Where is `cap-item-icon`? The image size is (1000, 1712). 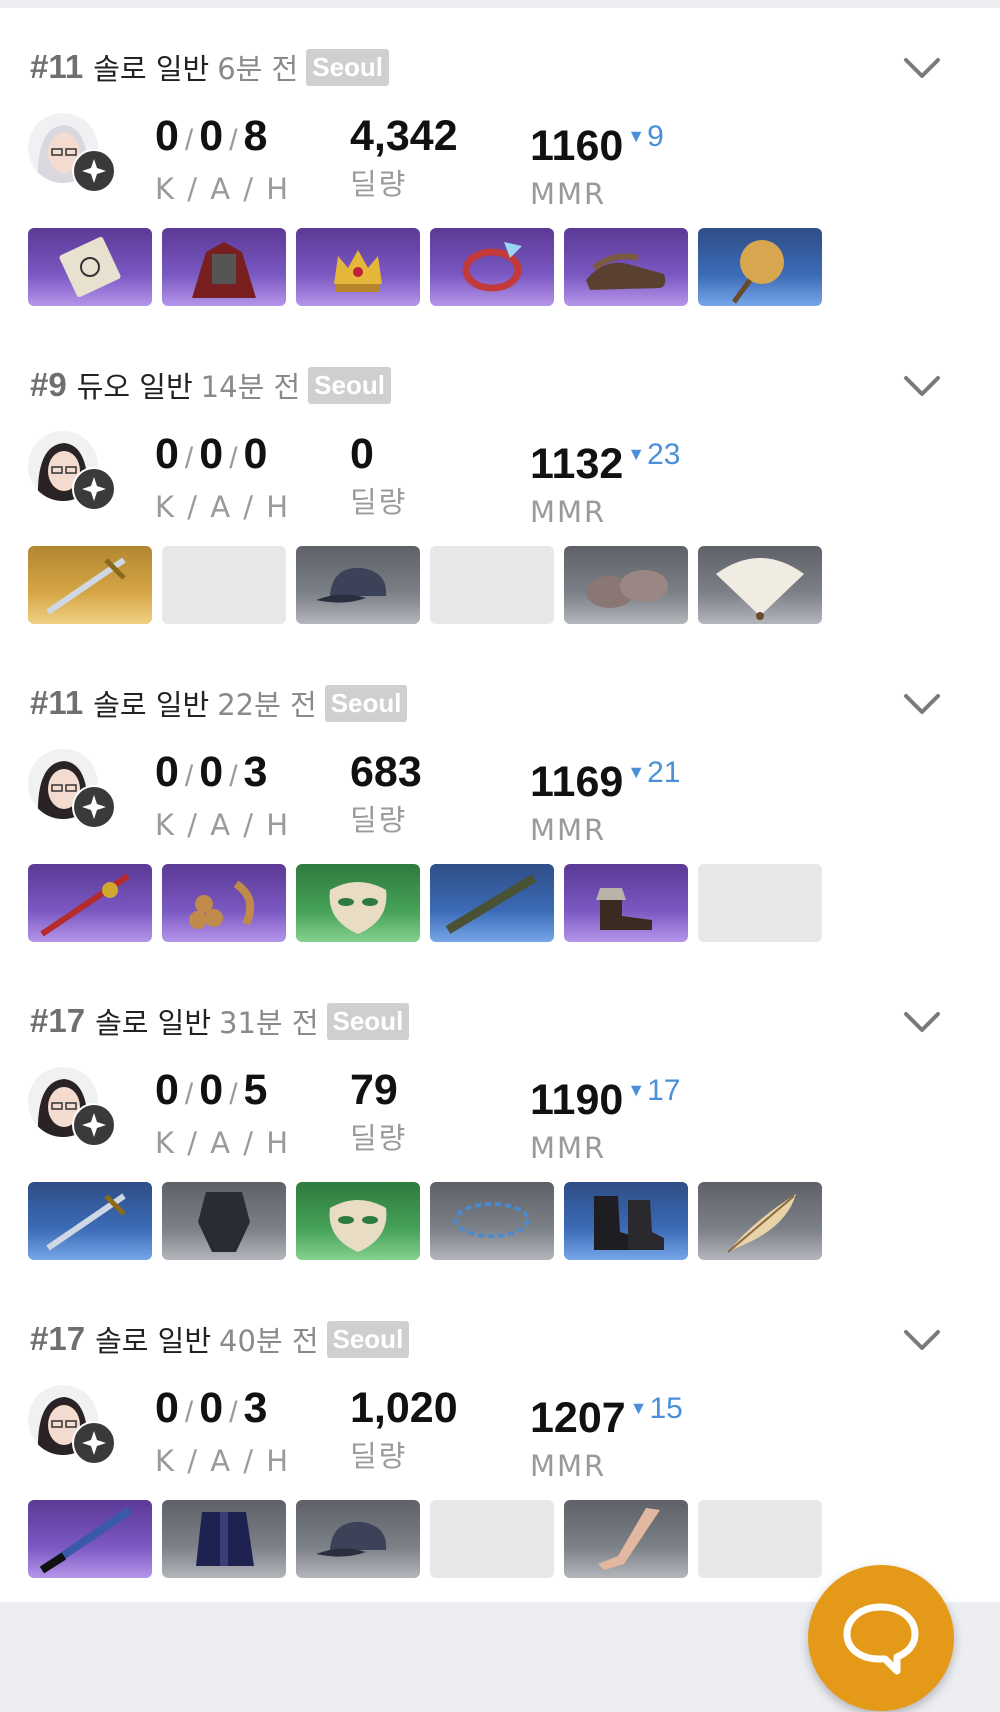 cap-item-icon is located at coordinates (351, 585).